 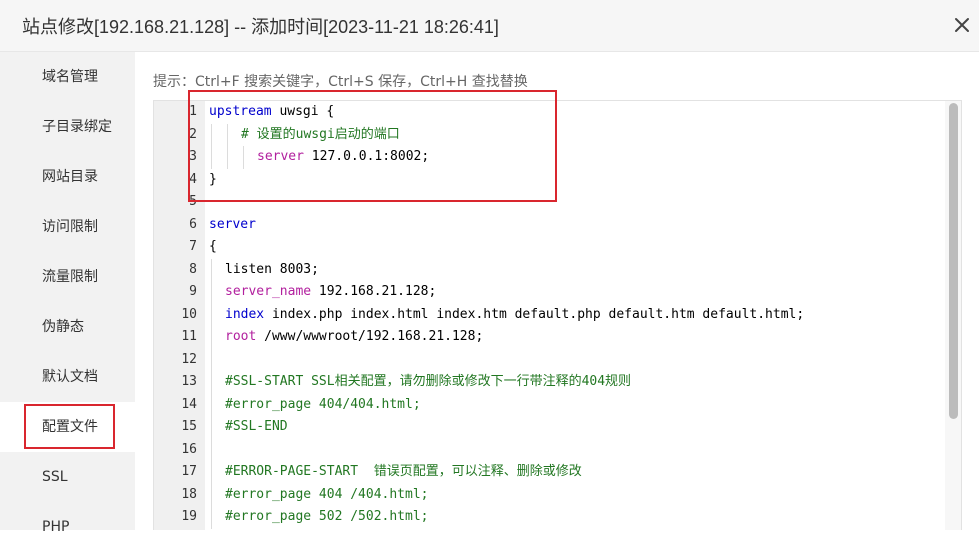 I want to click on code-line: 3 server 127.0.0.1:8002;, so click(x=549, y=157).